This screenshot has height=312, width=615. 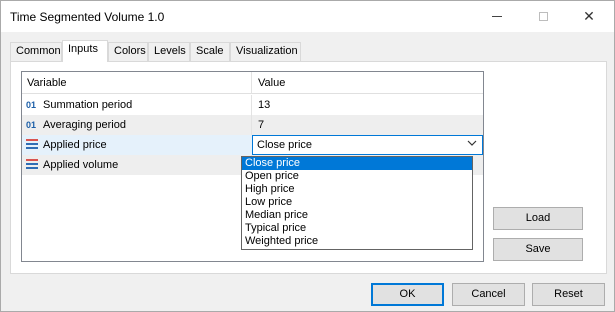 What do you see at coordinates (128, 51) in the screenshot?
I see `tab-colors: Colors` at bounding box center [128, 51].